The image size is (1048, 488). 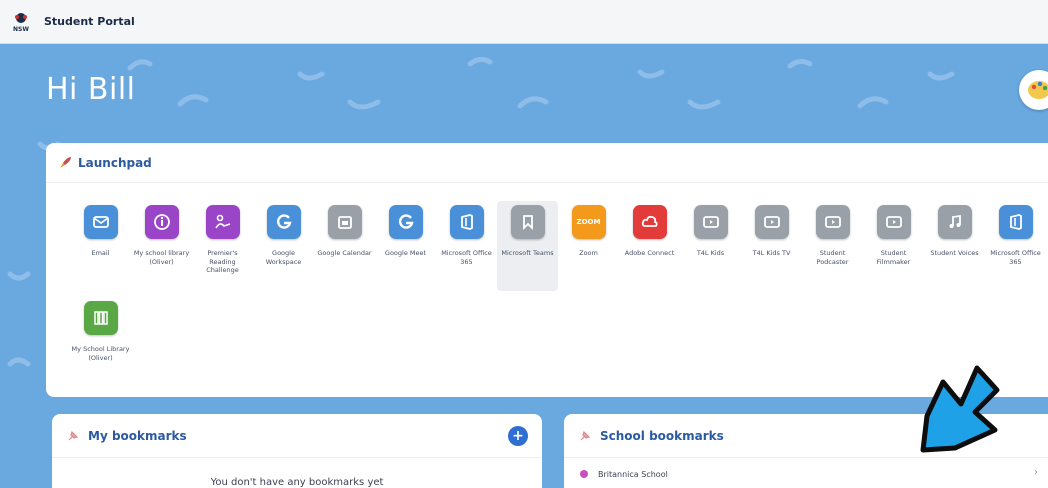 What do you see at coordinates (91, 89) in the screenshot?
I see `greeting-heading: Hi Bill` at bounding box center [91, 89].